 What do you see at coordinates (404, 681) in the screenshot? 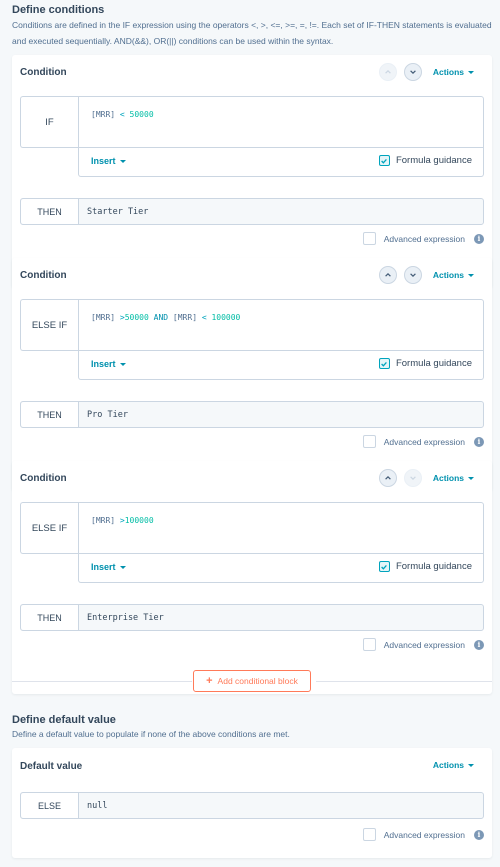
I see `divider-right` at bounding box center [404, 681].